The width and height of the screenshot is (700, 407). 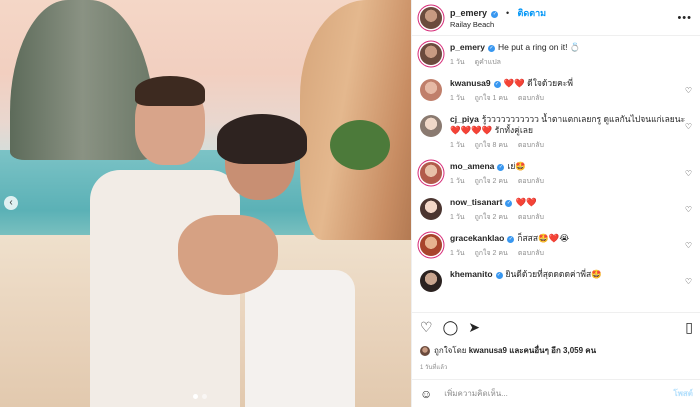 What do you see at coordinates (431, 17) in the screenshot?
I see `author-avatar` at bounding box center [431, 17].